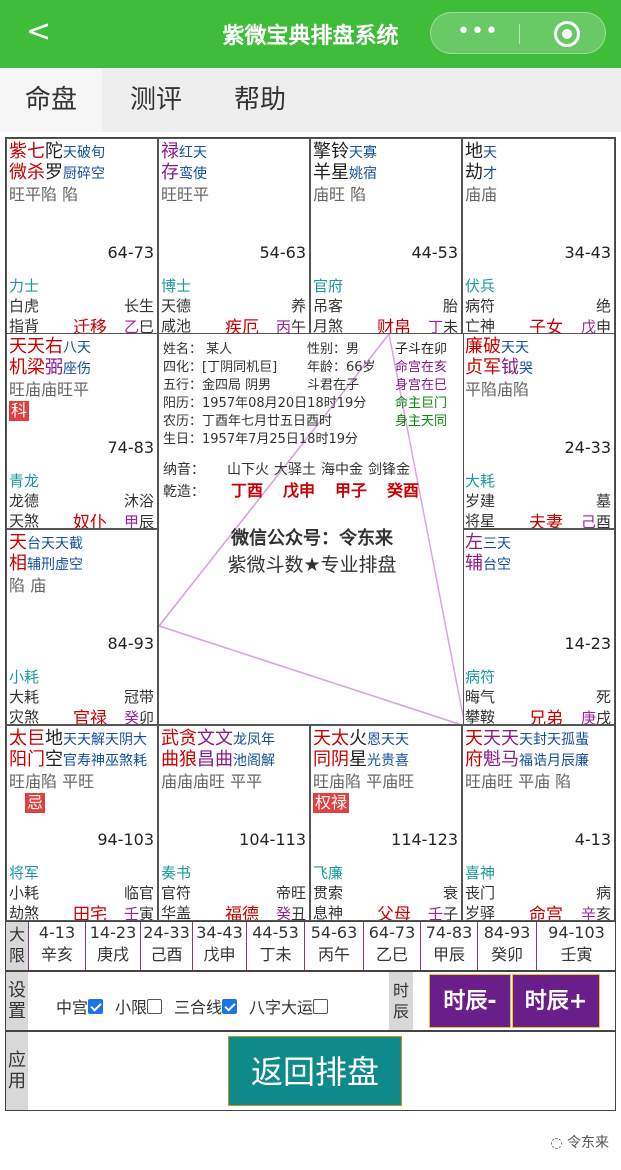 The width and height of the screenshot is (621, 1170). I want to click on palace-ganzhi: 丙午, so click(291, 324).